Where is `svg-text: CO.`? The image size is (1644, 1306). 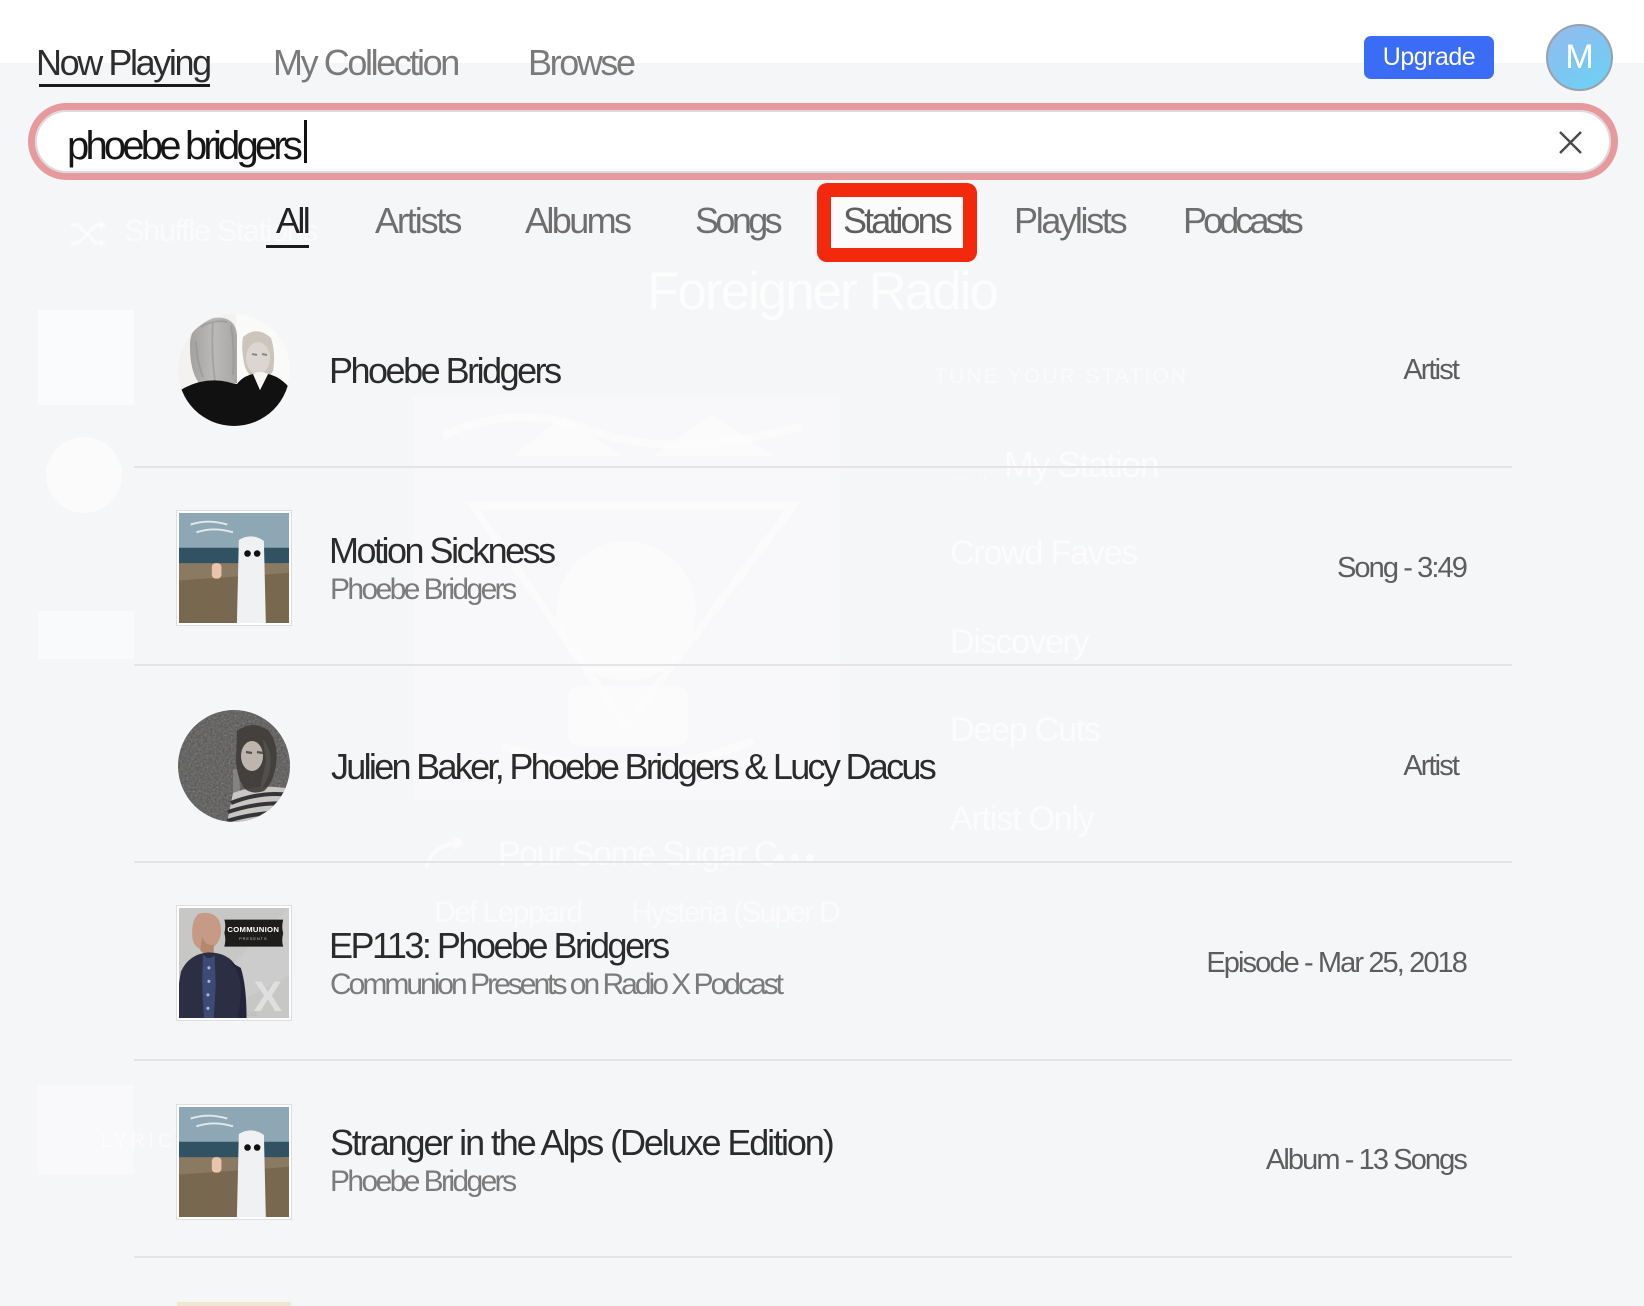 svg-text: CO. is located at coordinates (252, 1014).